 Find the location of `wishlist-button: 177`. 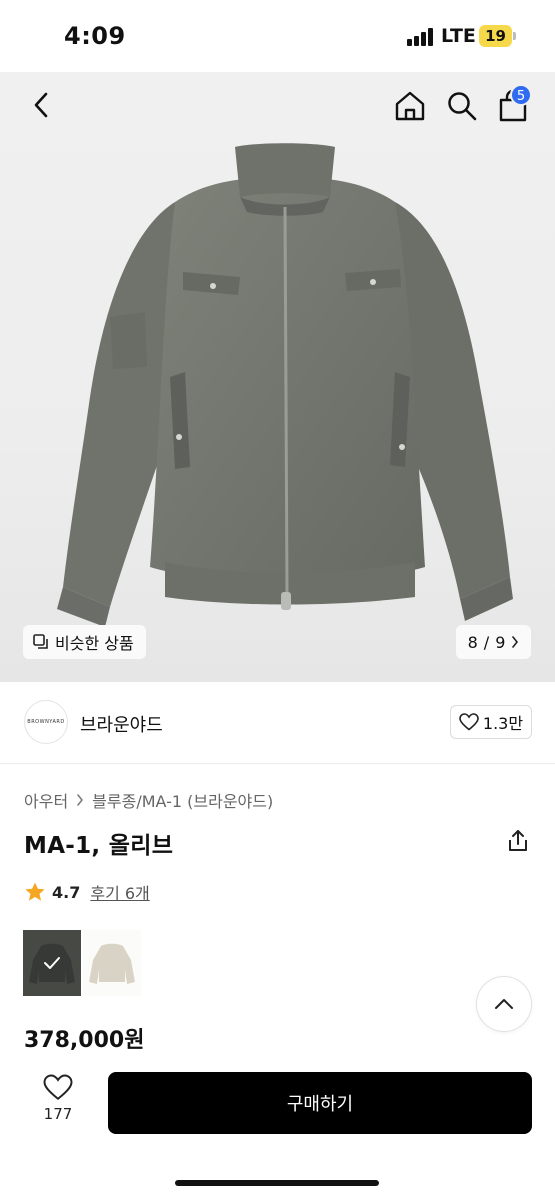

wishlist-button: 177 is located at coordinates (58, 1104).